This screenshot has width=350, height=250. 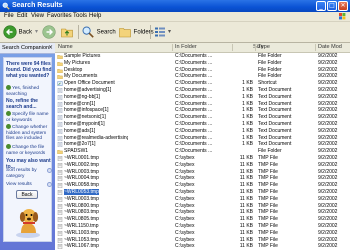 What do you see at coordinates (17, 32) in the screenshot?
I see `back-button: Back` at bounding box center [17, 32].